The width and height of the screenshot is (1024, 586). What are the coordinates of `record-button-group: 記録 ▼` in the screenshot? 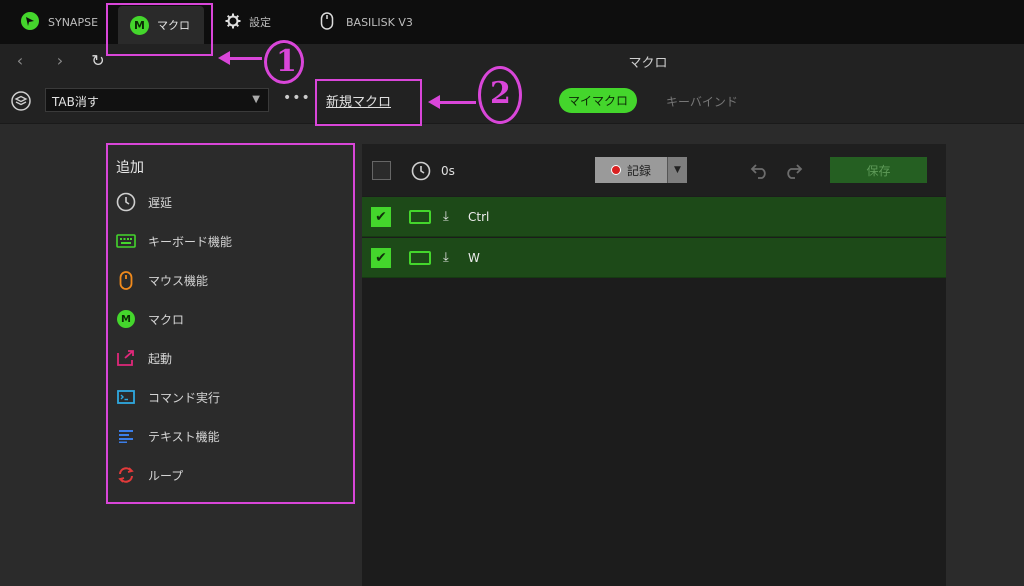 It's located at (641, 170).